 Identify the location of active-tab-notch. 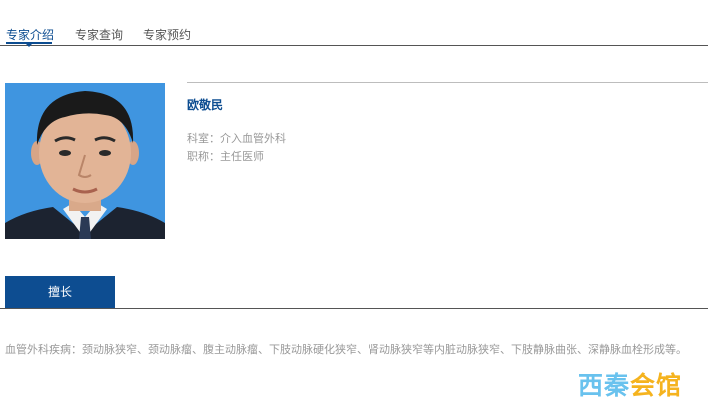
(29, 44).